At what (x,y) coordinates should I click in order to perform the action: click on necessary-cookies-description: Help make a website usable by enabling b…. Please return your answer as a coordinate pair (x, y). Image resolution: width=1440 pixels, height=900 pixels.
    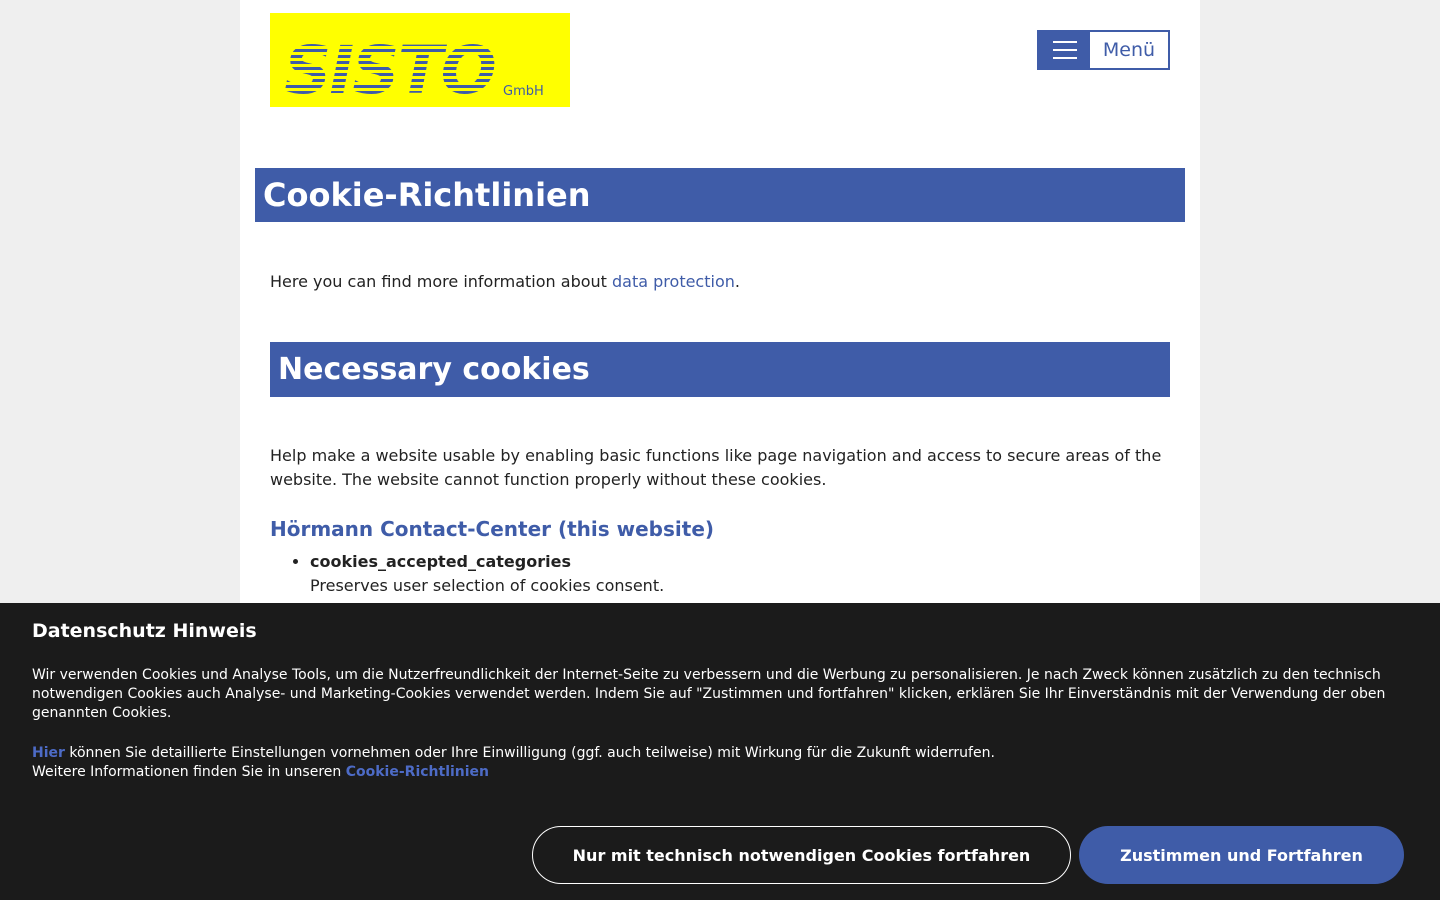
    Looking at the image, I should click on (716, 467).